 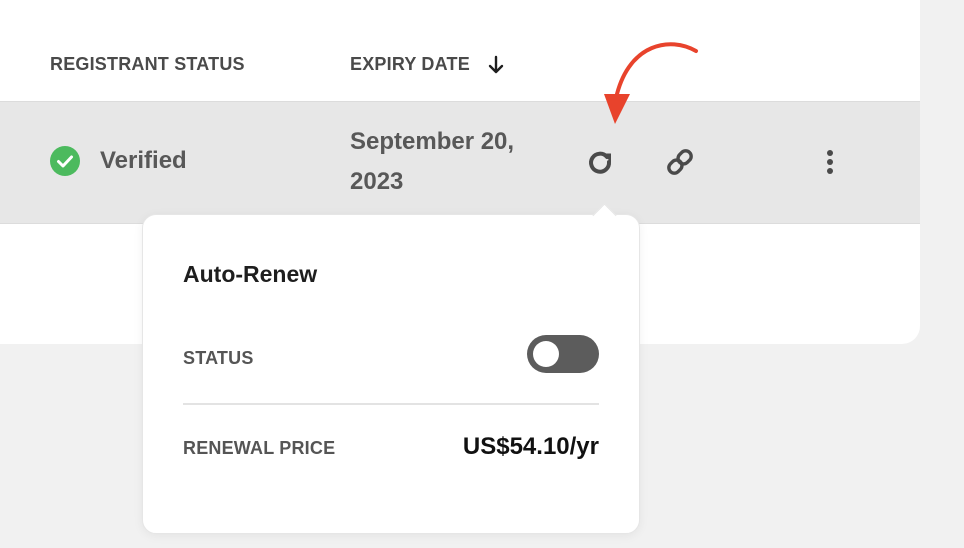 I want to click on auto-renew-status-label: STATUS, so click(x=218, y=358).